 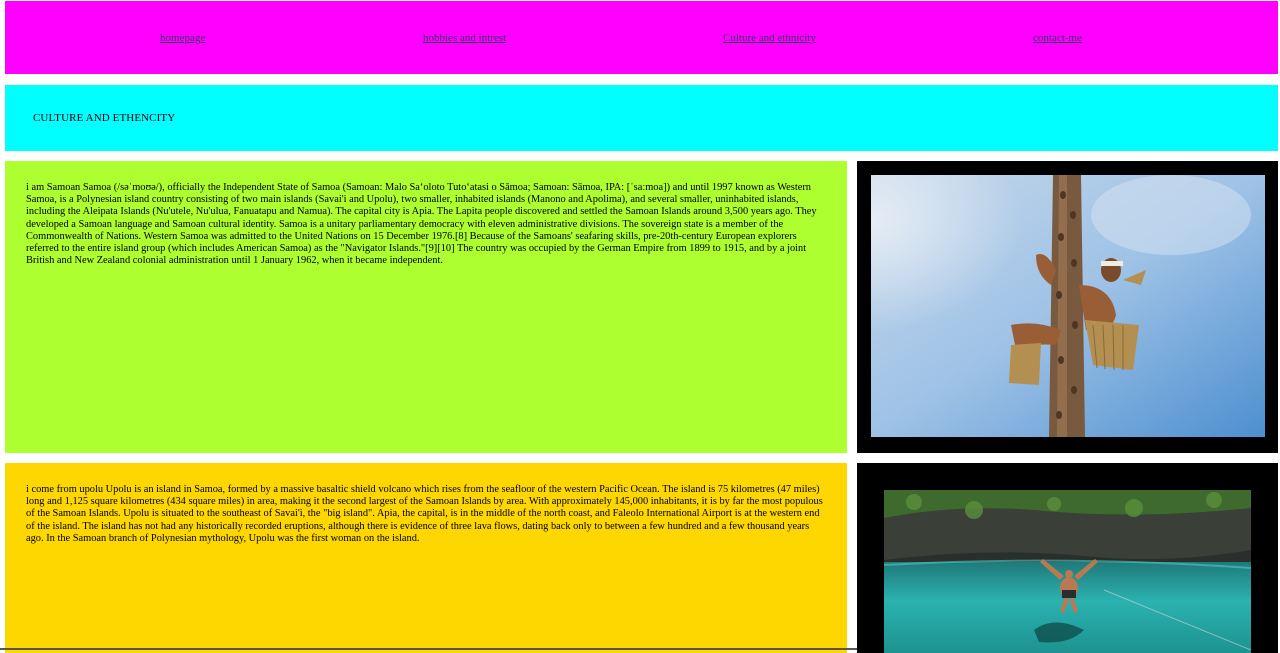 What do you see at coordinates (1067, 571) in the screenshot?
I see `swimming-hole-jumper-image` at bounding box center [1067, 571].